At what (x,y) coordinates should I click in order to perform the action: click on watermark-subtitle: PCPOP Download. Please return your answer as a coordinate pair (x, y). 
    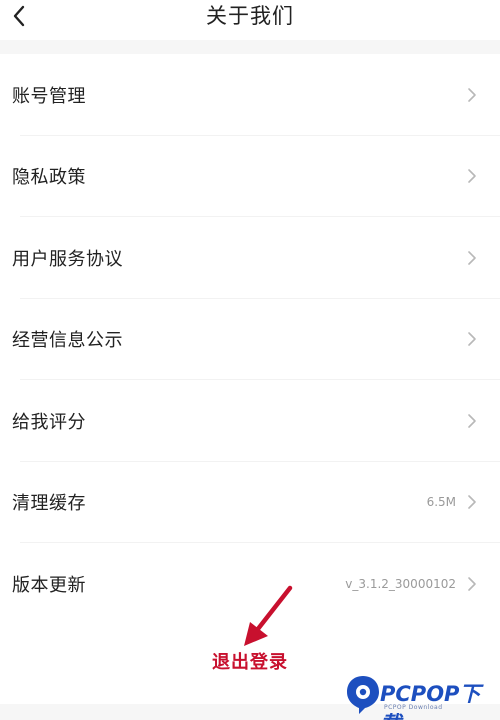
    Looking at the image, I should click on (413, 707).